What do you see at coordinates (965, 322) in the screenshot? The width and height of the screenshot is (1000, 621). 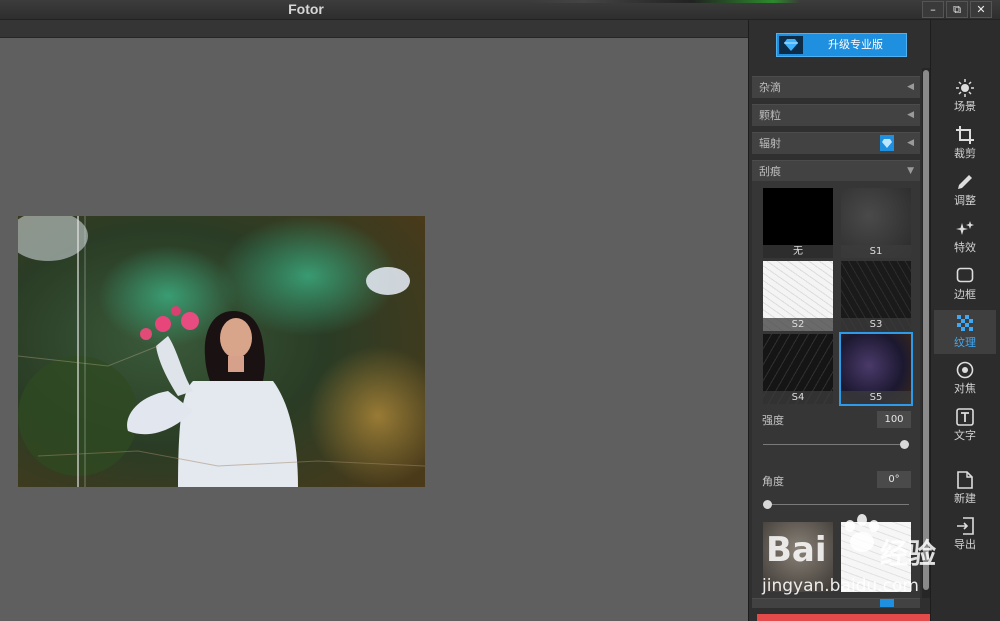 I see `texture-icon` at bounding box center [965, 322].